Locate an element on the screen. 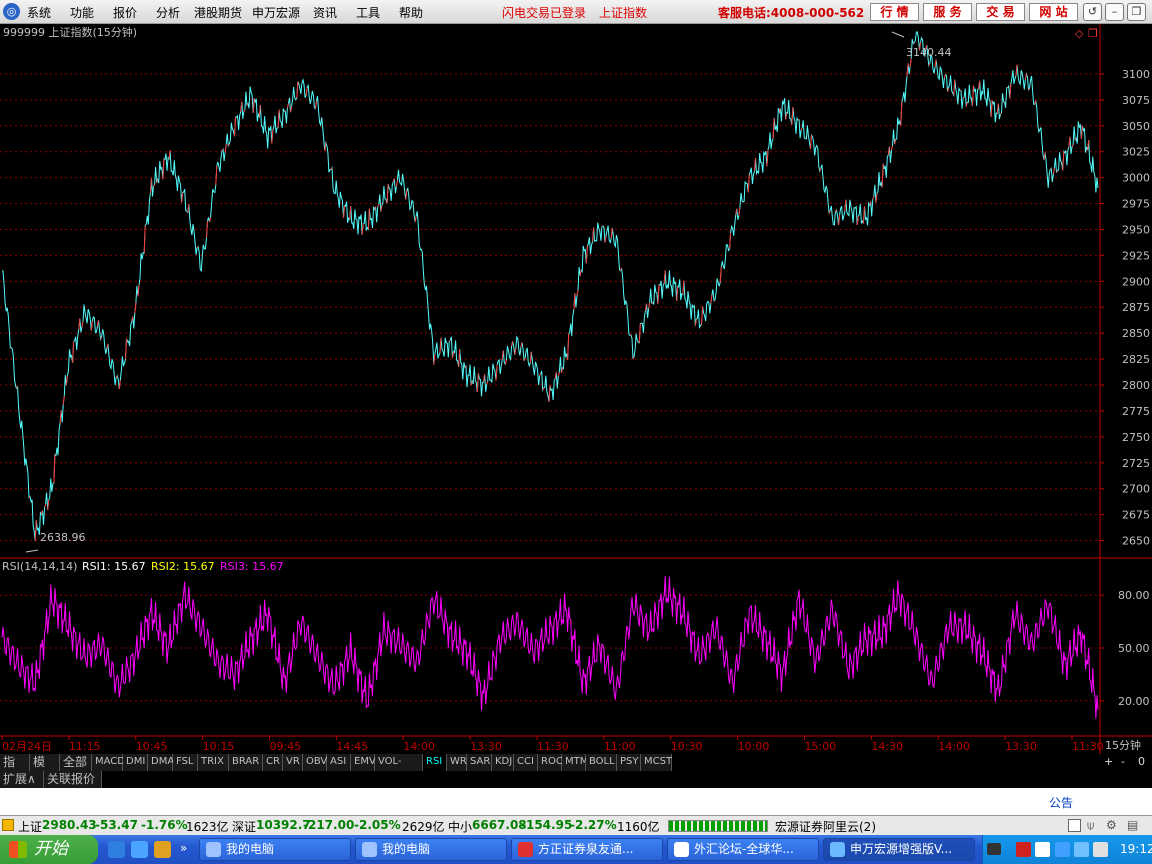 The image size is (1152, 864). sh-change: -53.47 is located at coordinates (116, 825).